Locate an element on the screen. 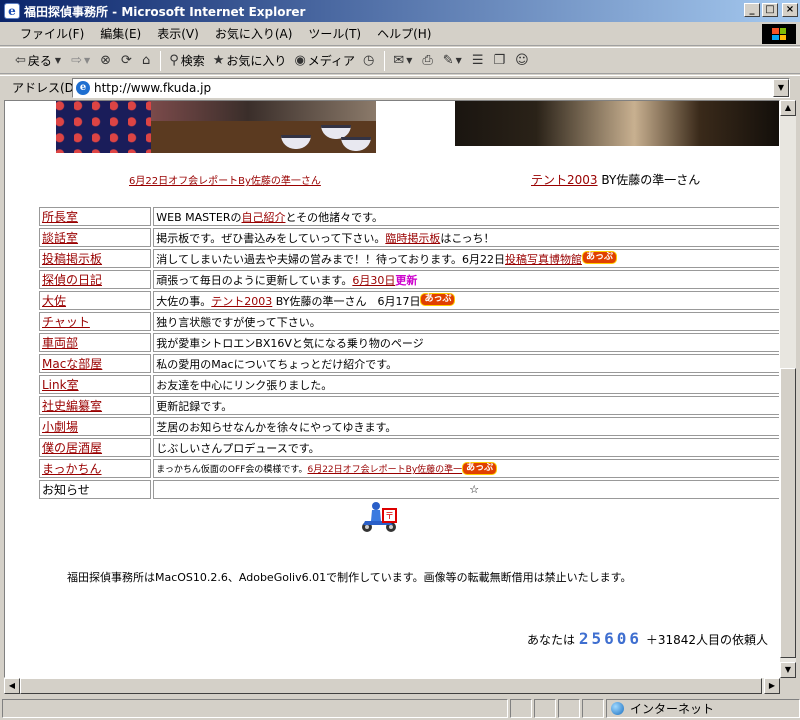 This screenshot has width=800, height=720. section-link: 僕の居酒屋 is located at coordinates (72, 448).